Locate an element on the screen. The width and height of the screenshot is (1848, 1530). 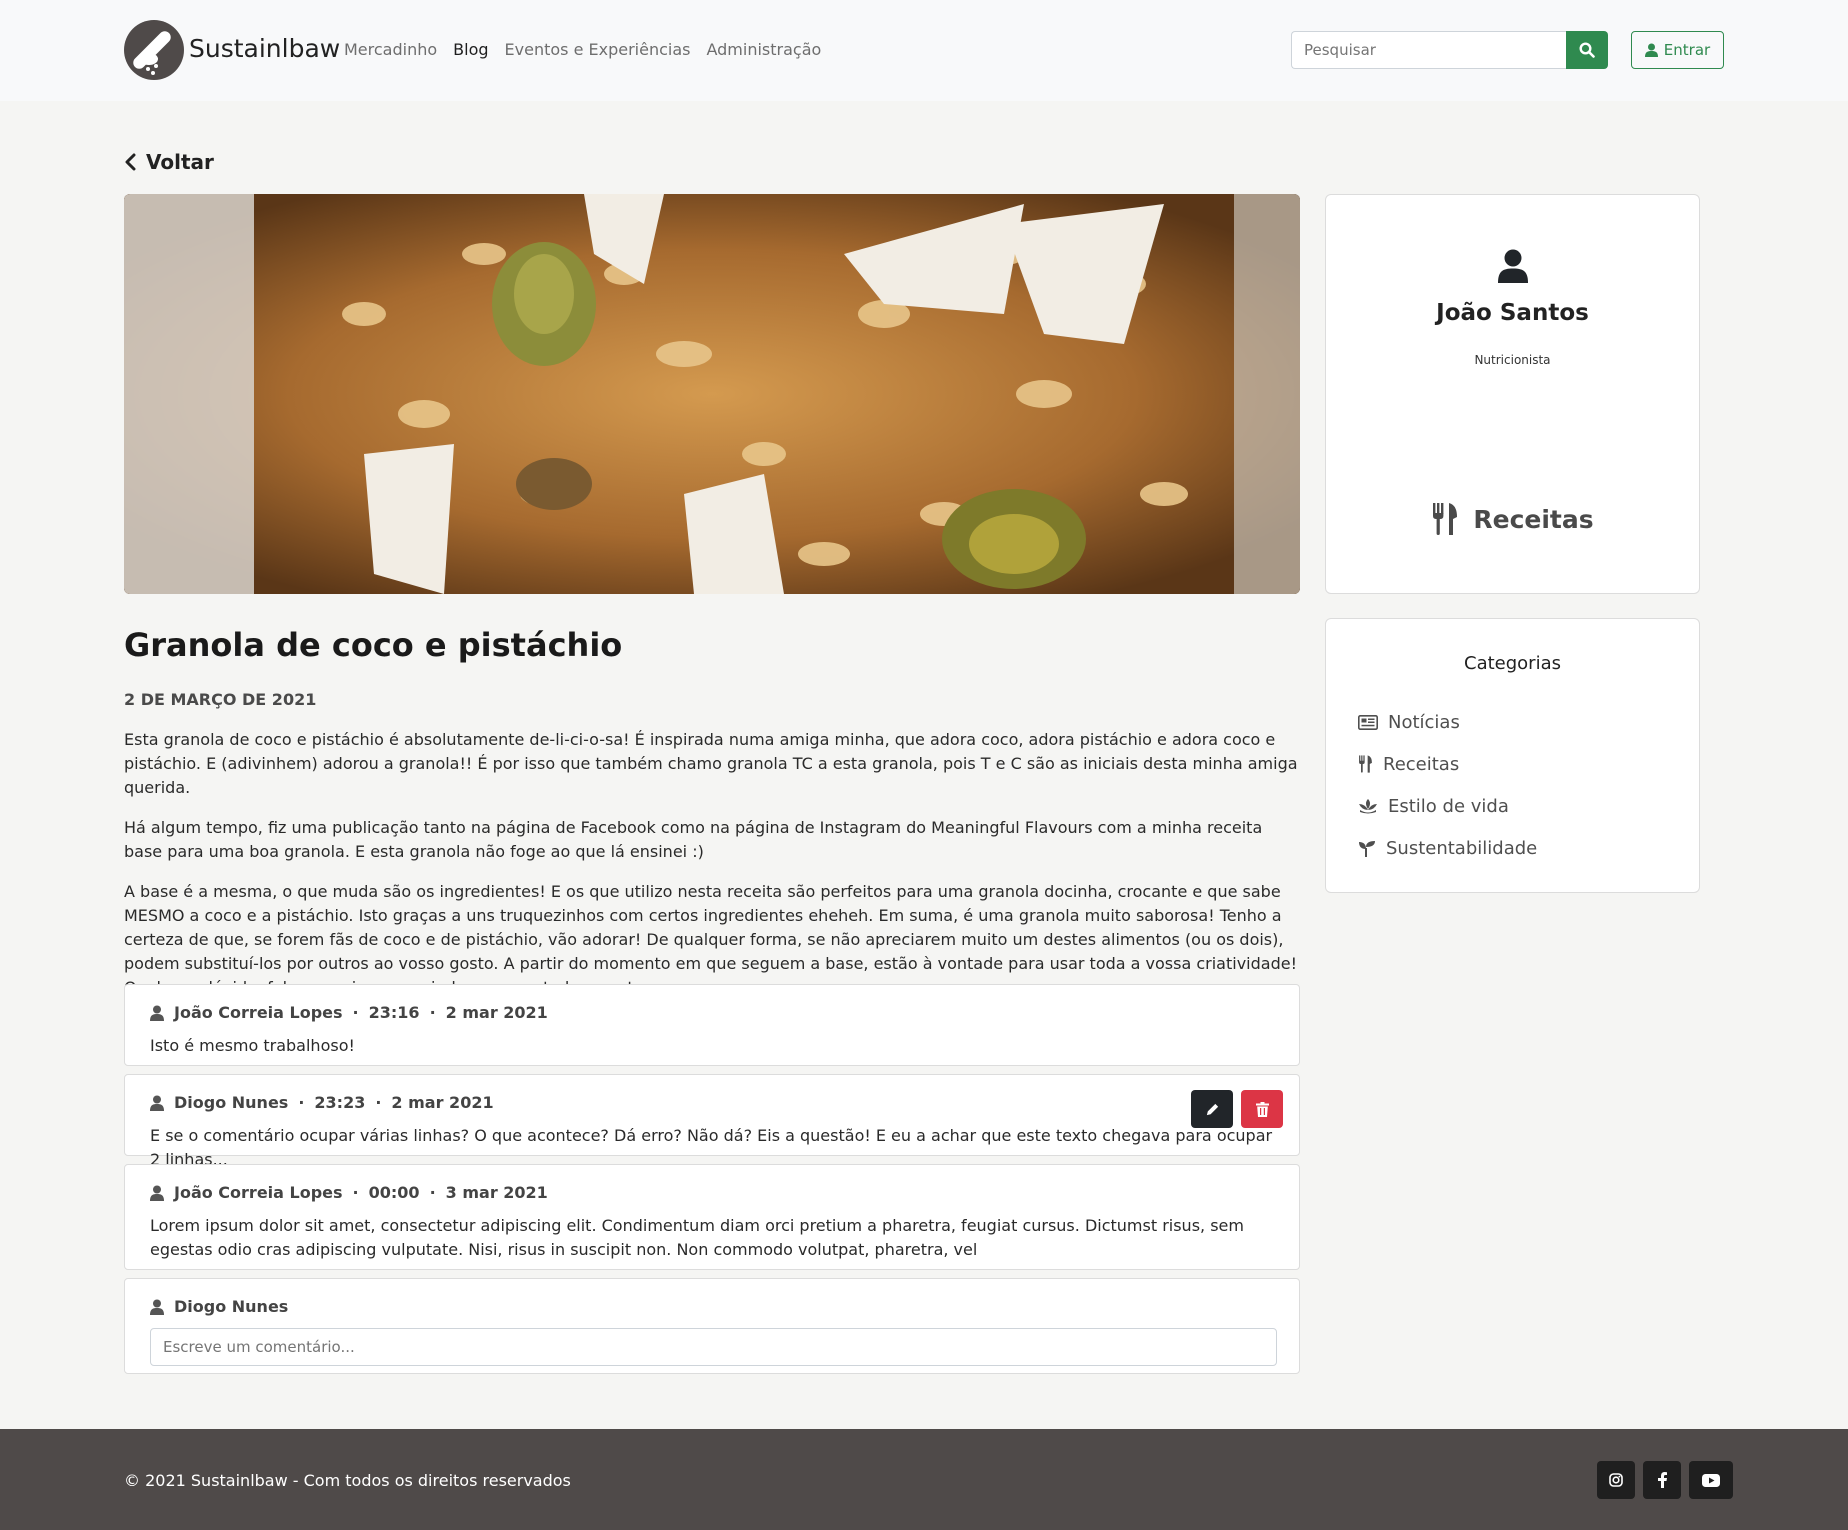
category-receitas: Receitas is located at coordinates (1447, 764).